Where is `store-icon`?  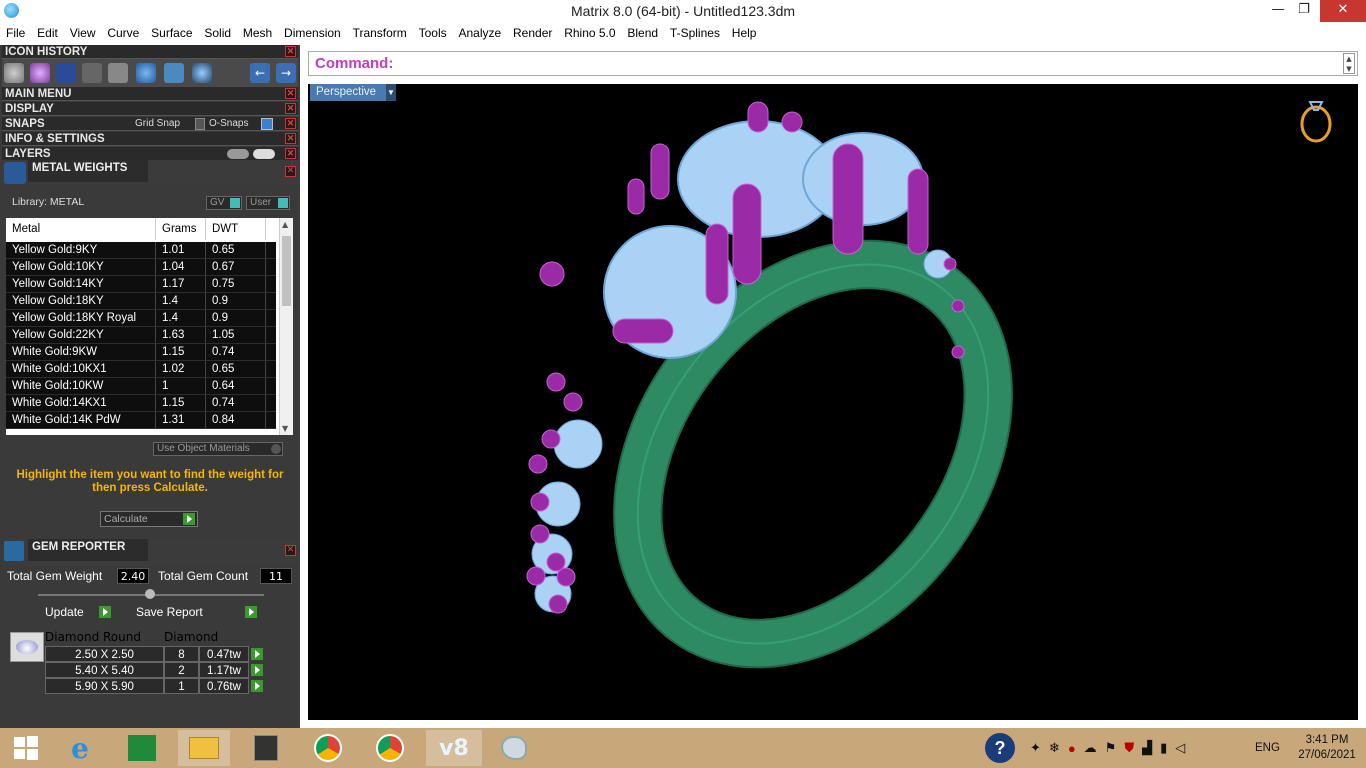 store-icon is located at coordinates (142, 748).